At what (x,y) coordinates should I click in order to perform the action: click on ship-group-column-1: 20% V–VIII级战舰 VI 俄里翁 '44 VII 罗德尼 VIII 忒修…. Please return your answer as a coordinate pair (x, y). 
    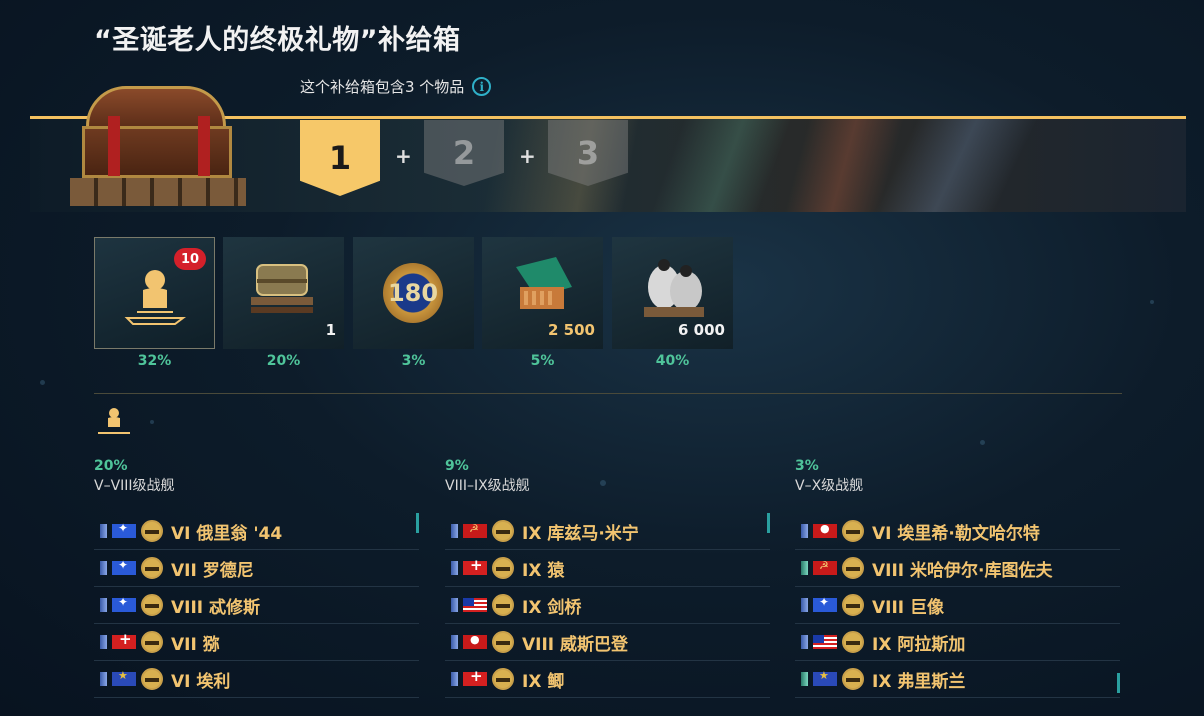
    Looking at the image, I should click on (256, 578).